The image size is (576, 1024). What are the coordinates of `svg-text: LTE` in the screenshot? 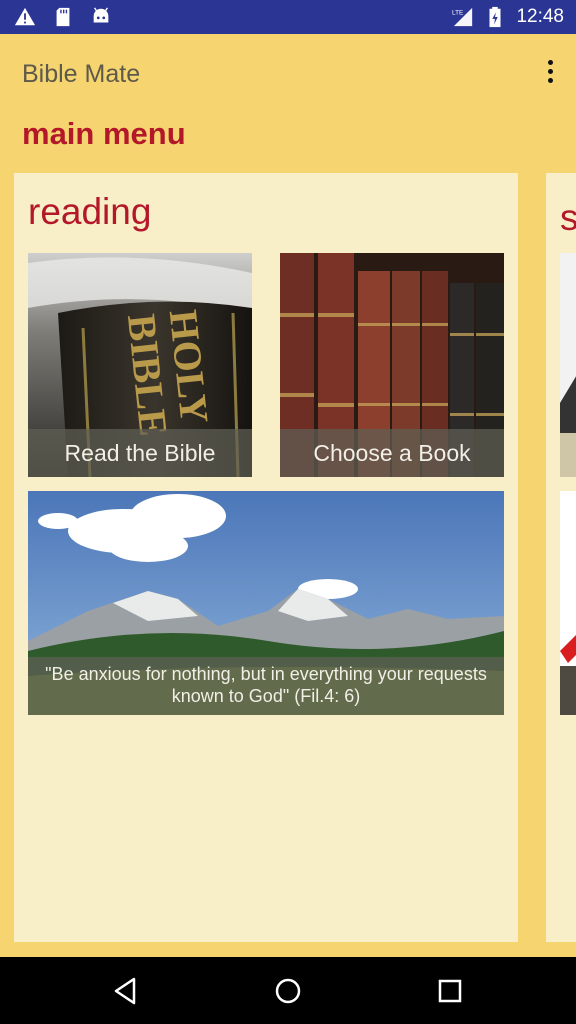 It's located at (457, 12).